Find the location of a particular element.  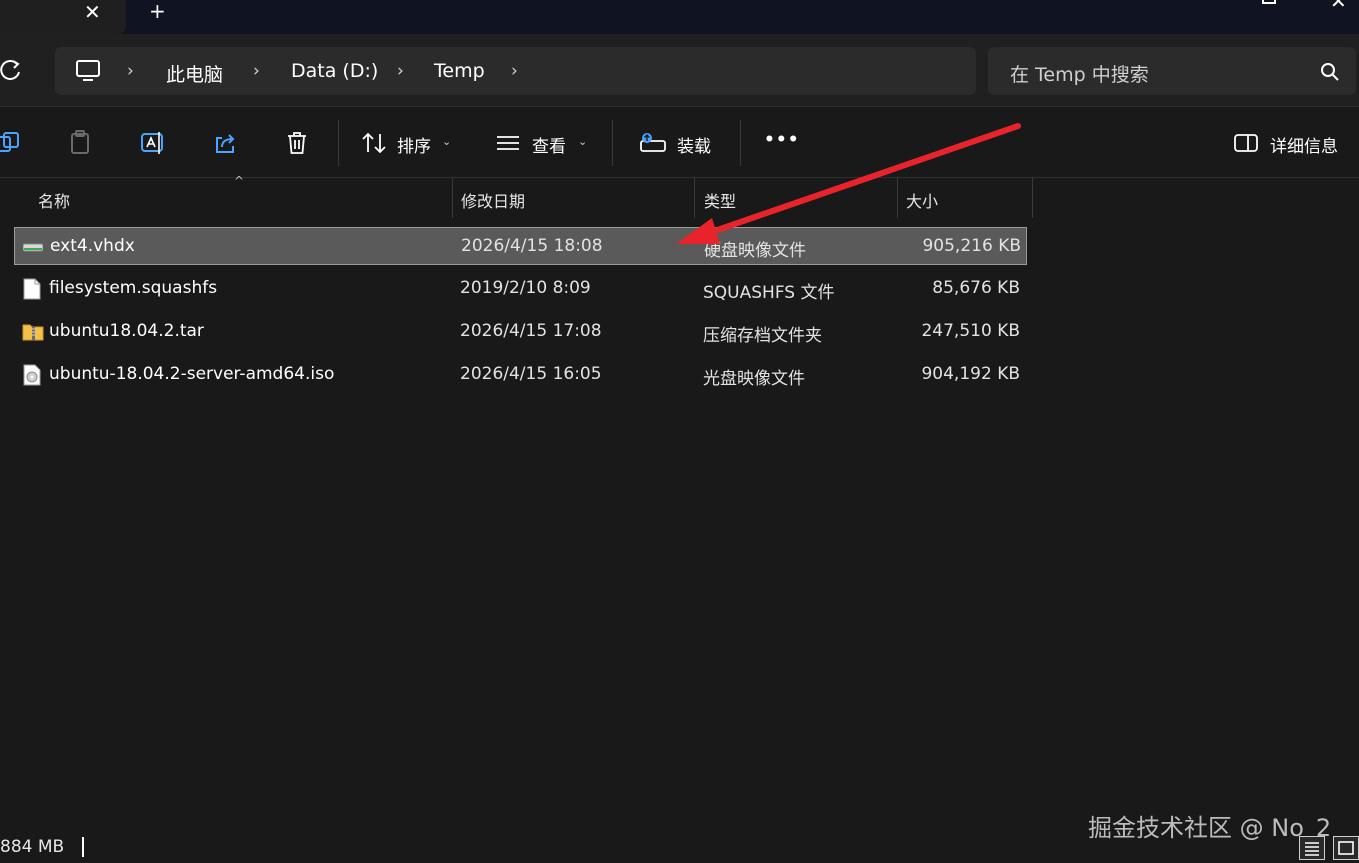

new-tab-icon: + is located at coordinates (157, 11).